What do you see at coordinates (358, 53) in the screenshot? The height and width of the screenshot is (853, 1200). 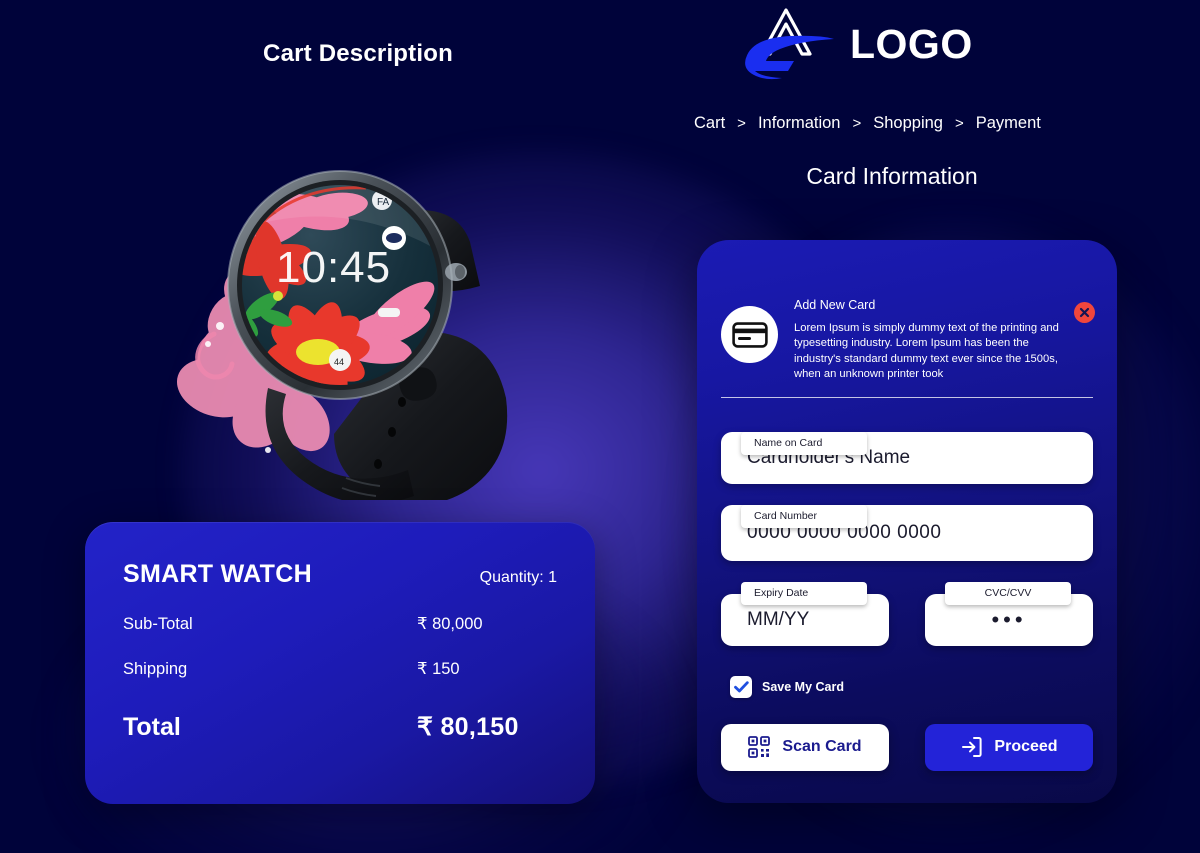 I see `cart-description-title: Cart Description` at bounding box center [358, 53].